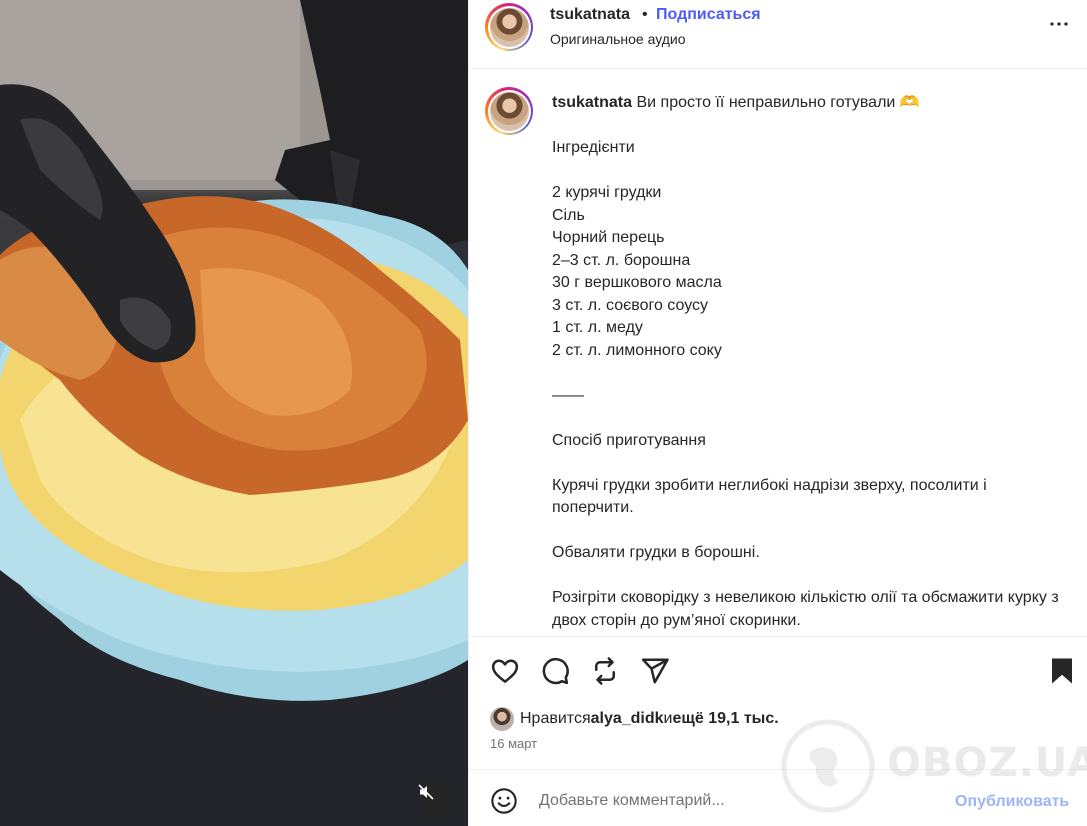  I want to click on caption-line: Чорний перець, so click(608, 237).